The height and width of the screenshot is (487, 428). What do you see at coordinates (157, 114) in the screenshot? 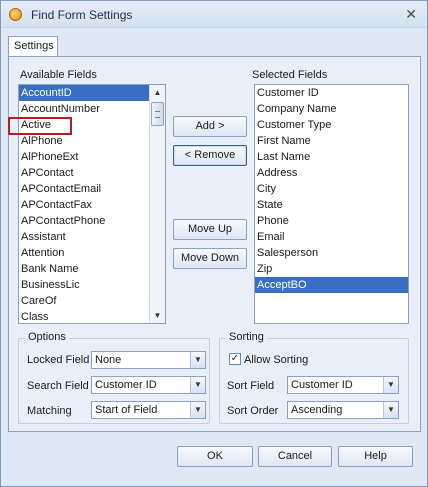
I see `scroll-thumb` at bounding box center [157, 114].